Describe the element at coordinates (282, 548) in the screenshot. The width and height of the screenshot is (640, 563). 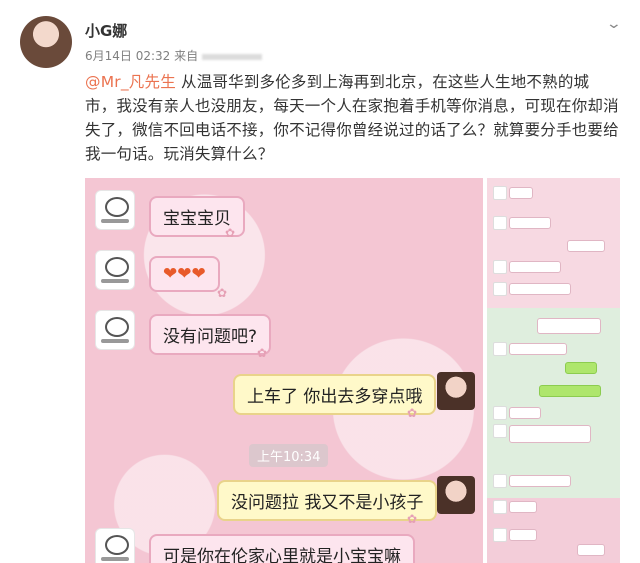
I see `chat-bubble: 可是你在伦家心里就是小宝宝嘛` at that location.